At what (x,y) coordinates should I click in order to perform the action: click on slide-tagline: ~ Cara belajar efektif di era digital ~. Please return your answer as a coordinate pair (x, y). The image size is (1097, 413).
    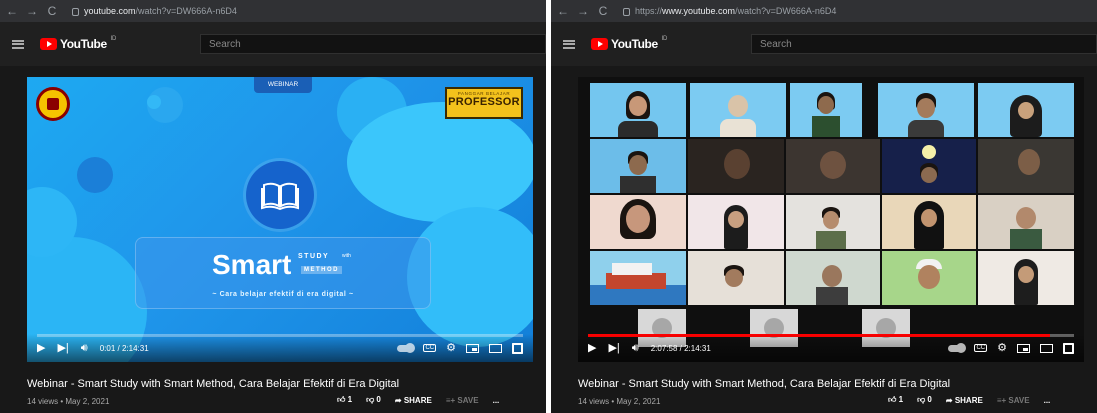
    Looking at the image, I should click on (283, 294).